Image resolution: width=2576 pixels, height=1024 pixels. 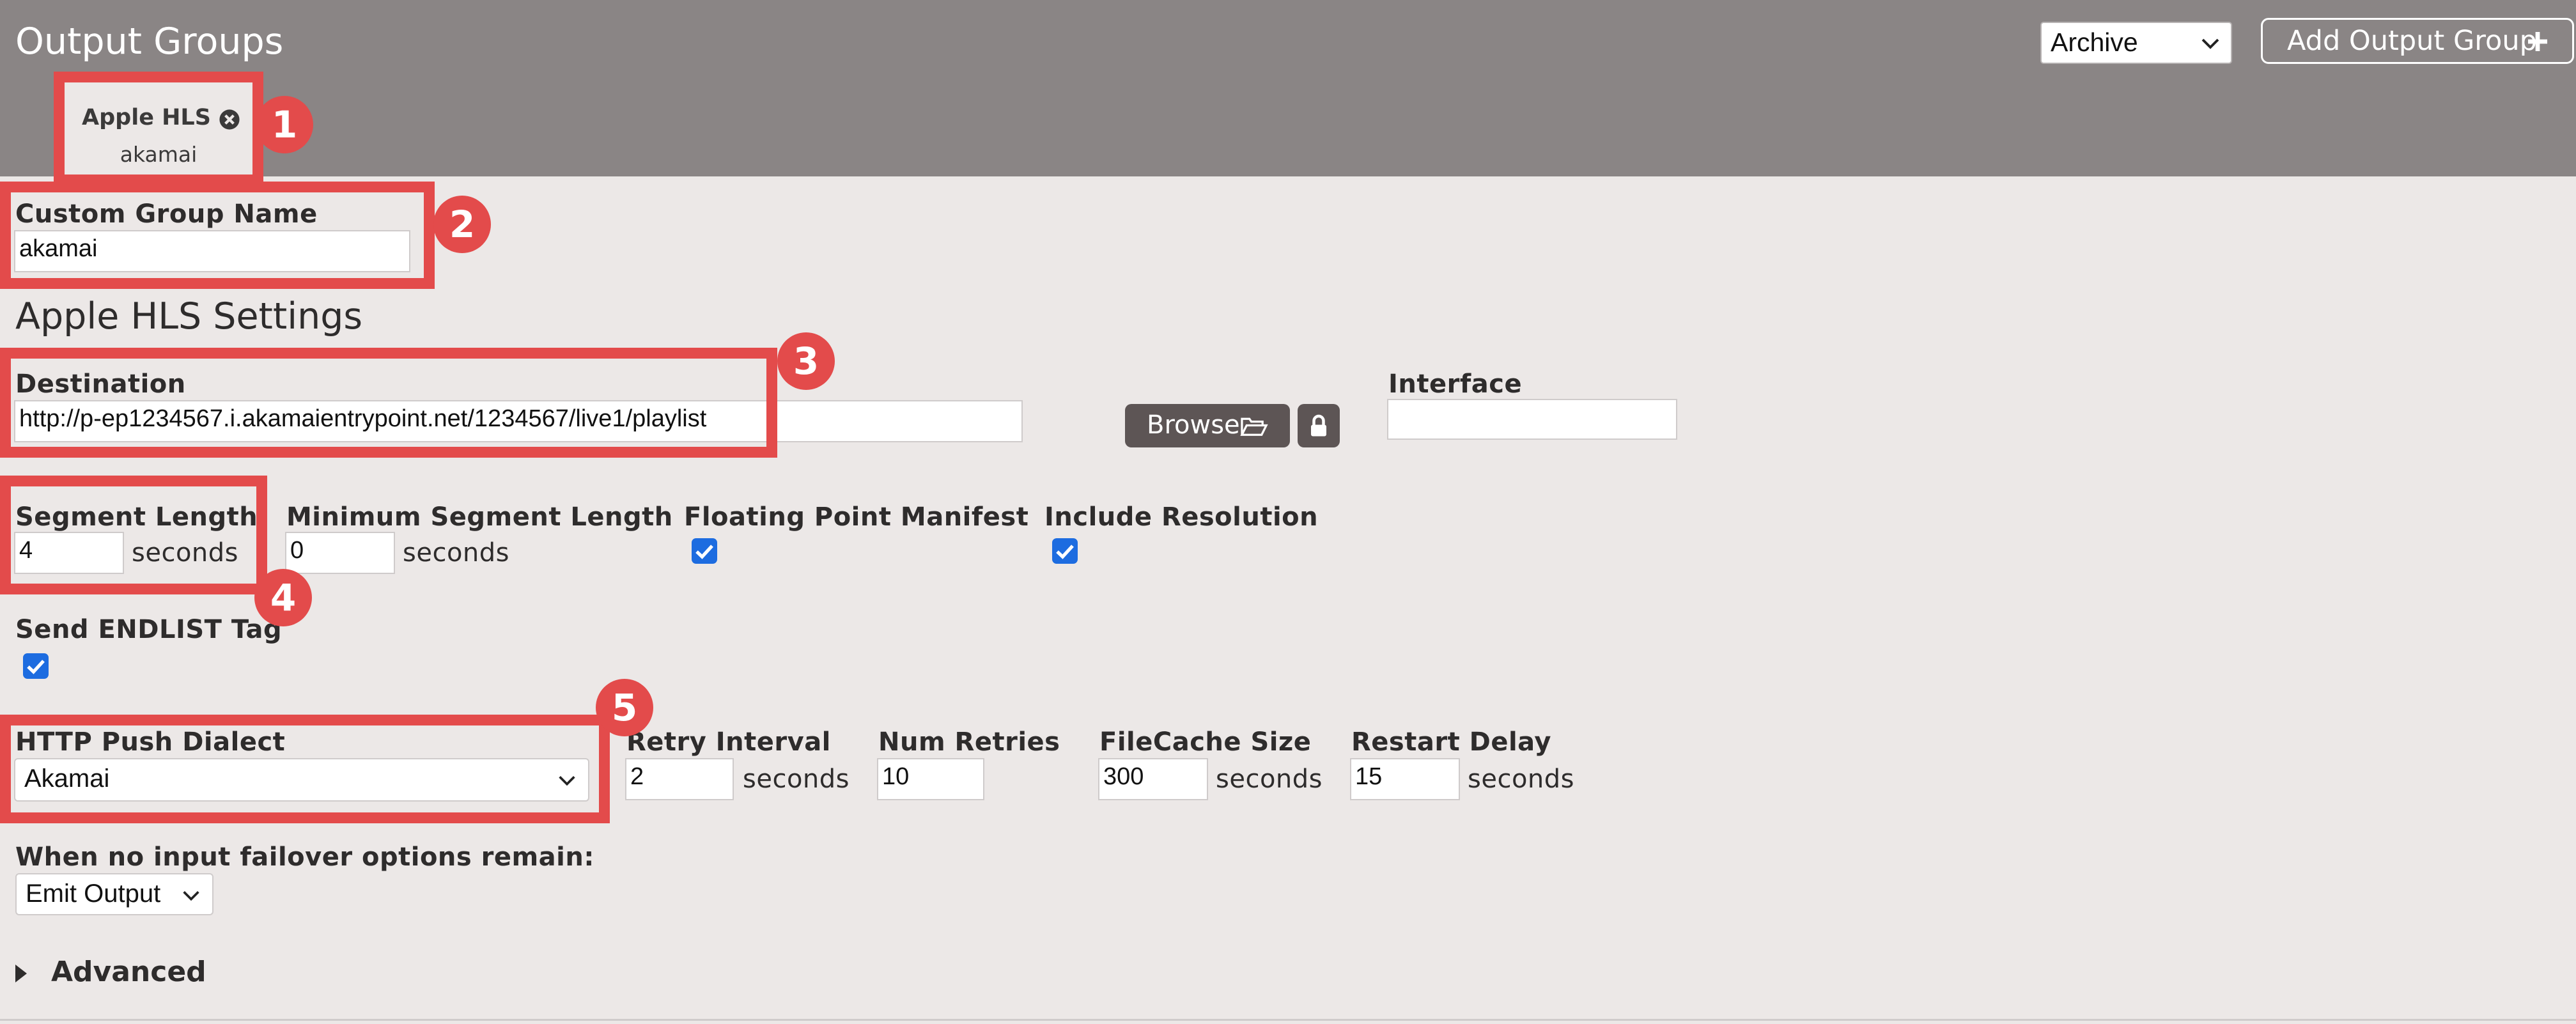 I want to click on restart-delay-input: 15, so click(x=1405, y=779).